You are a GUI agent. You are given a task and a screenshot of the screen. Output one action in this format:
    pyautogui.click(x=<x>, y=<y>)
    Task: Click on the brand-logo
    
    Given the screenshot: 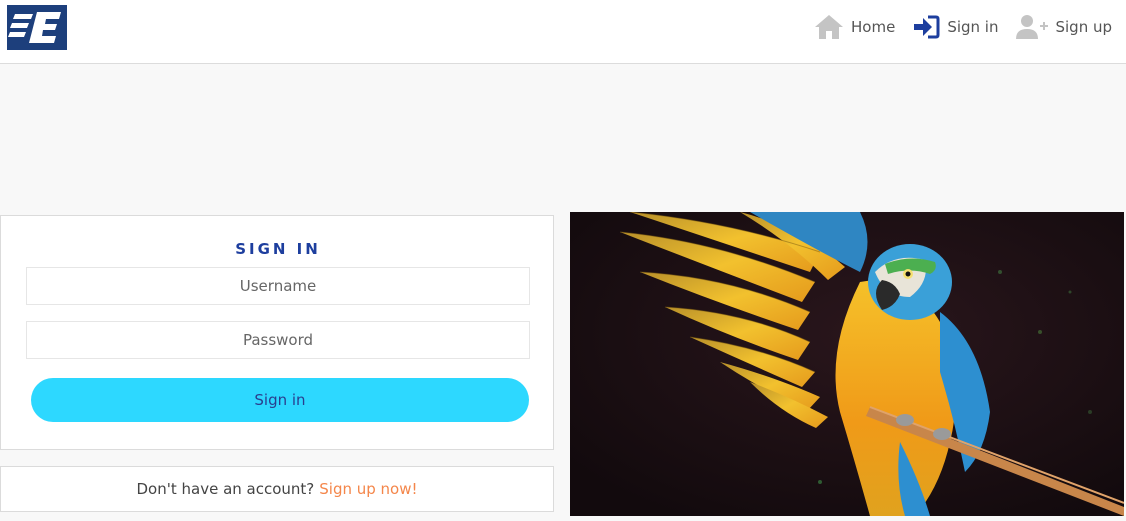 What is the action you would take?
    pyautogui.click(x=37, y=27)
    